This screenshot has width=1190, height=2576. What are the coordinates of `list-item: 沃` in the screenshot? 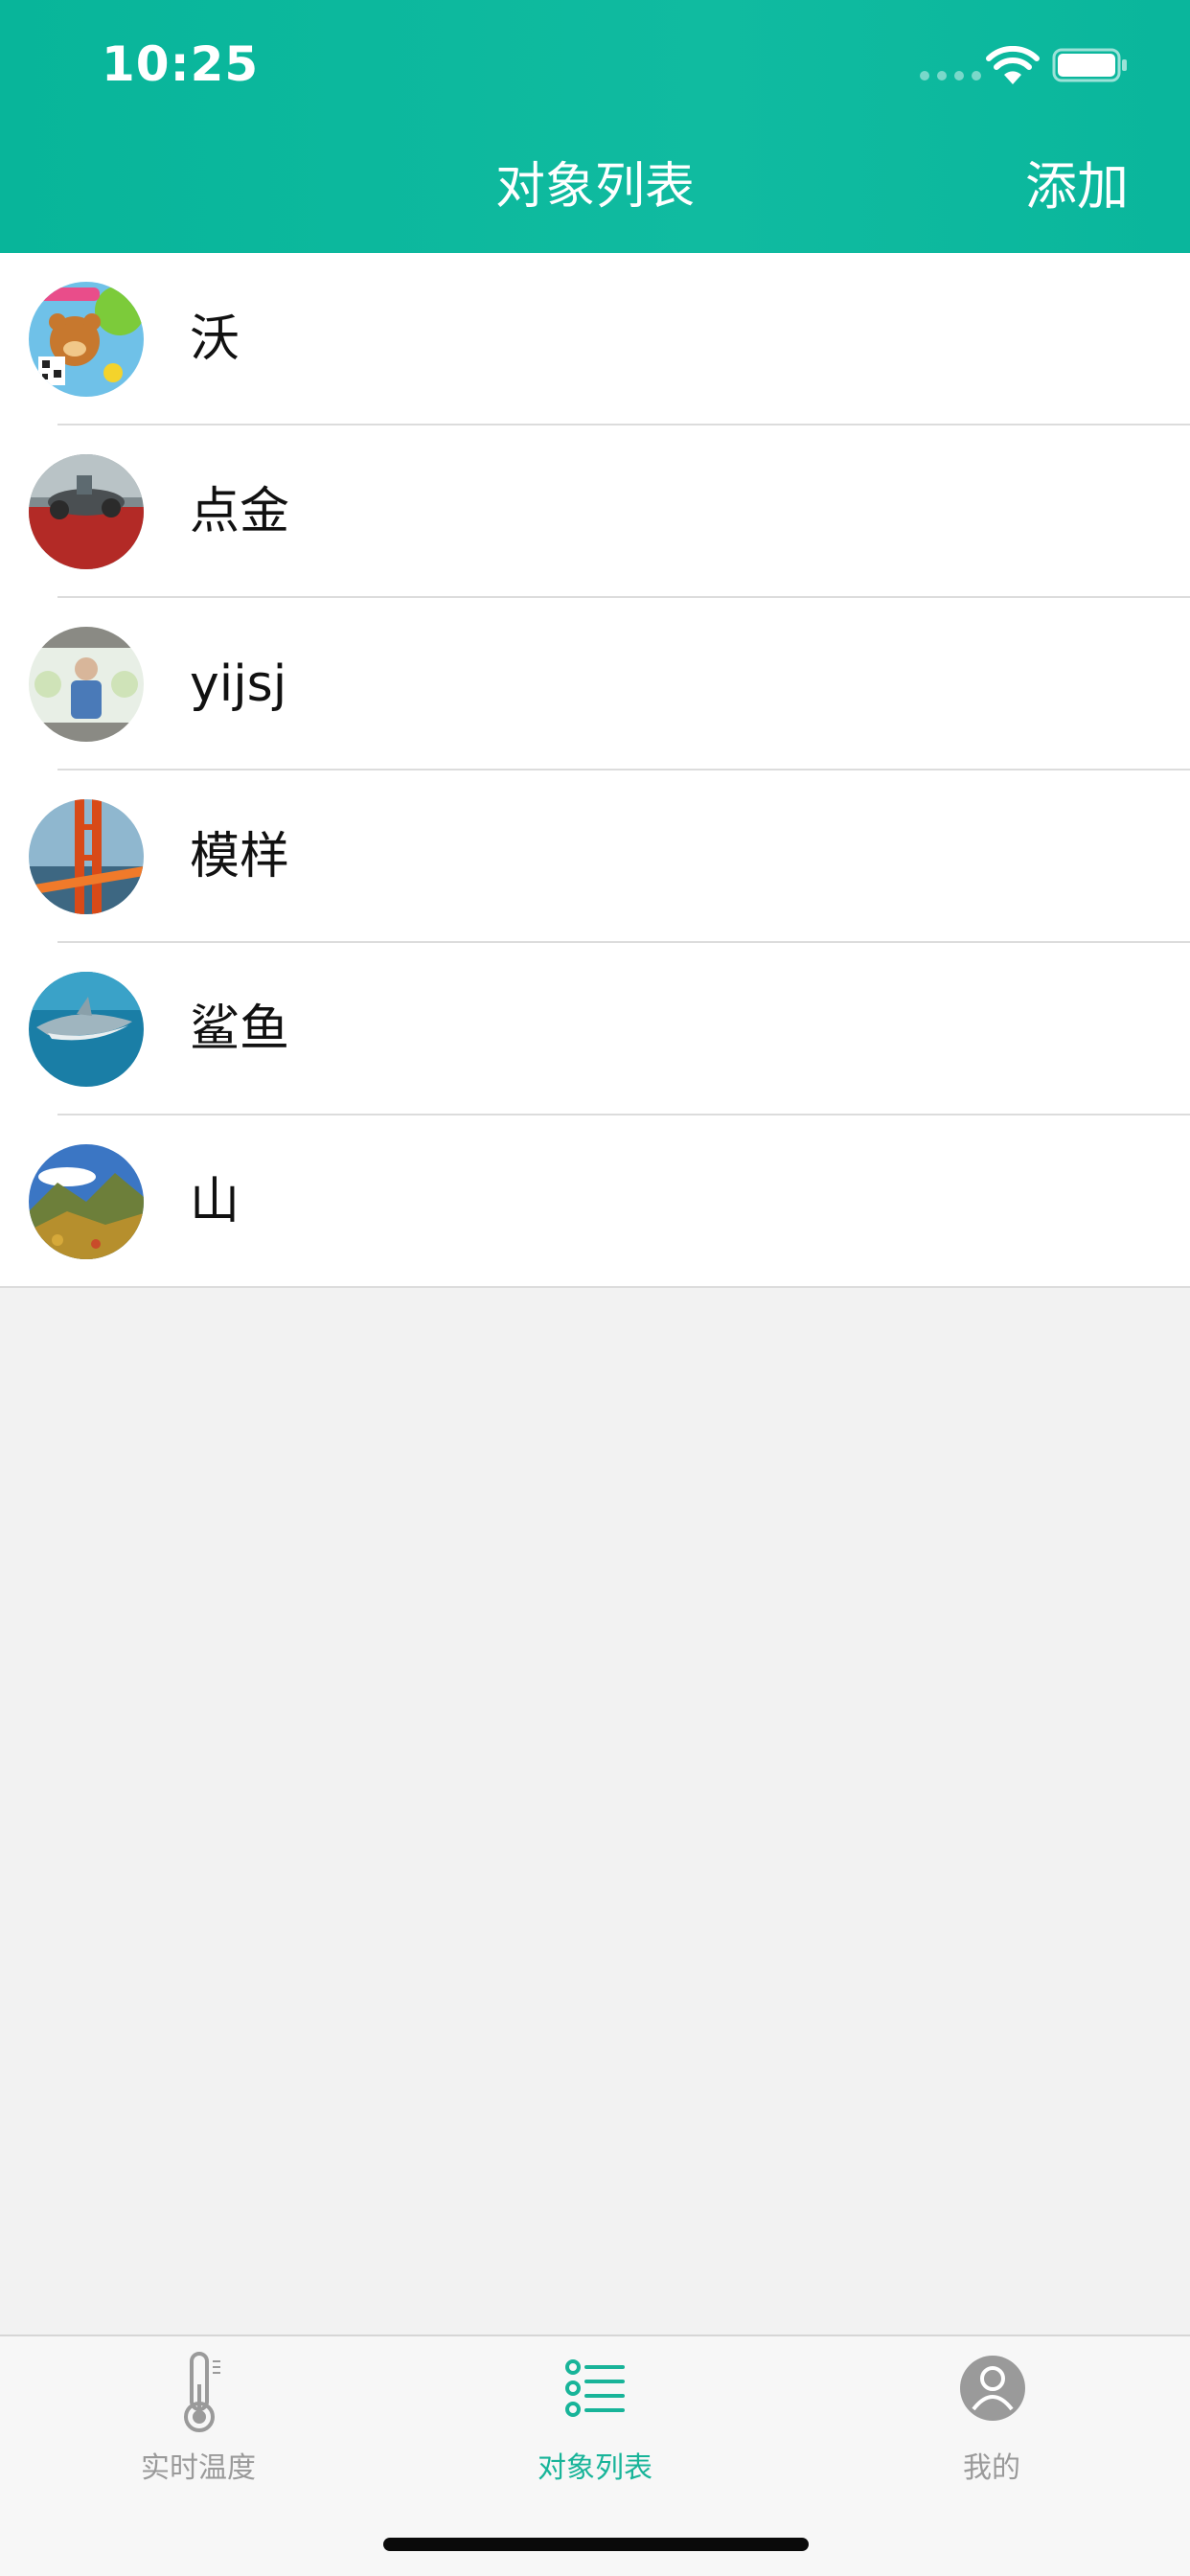 It's located at (595, 339).